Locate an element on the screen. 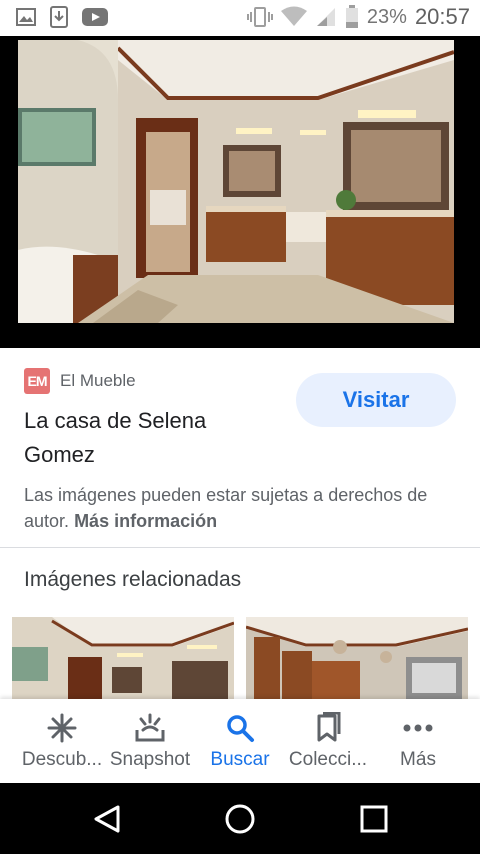 The image size is (480, 854). nav-search: Buscar is located at coordinates (240, 741).